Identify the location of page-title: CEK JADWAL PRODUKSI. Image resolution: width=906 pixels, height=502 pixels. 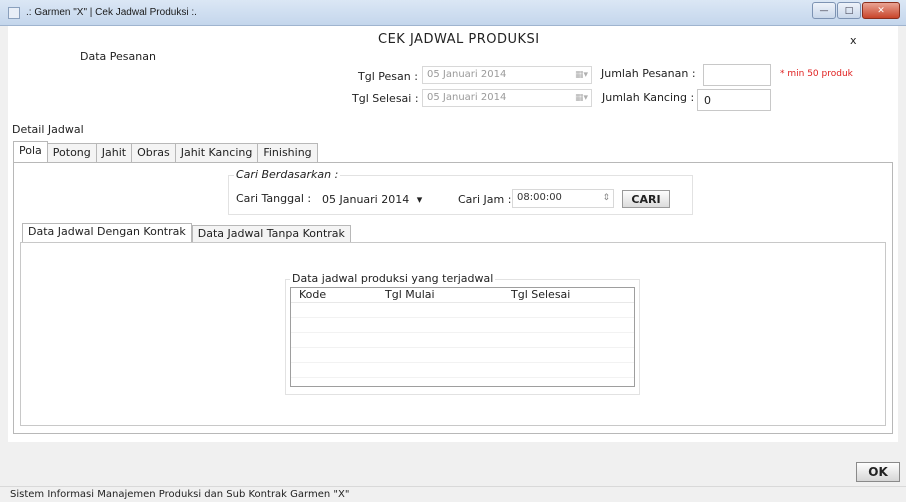
(459, 39).